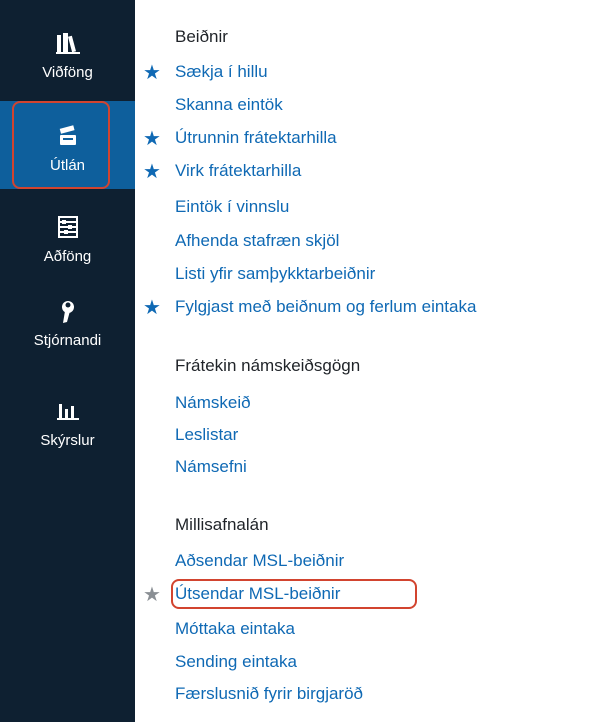  I want to click on nav-item-skyrslur: Skýrslur, so click(67, 424).